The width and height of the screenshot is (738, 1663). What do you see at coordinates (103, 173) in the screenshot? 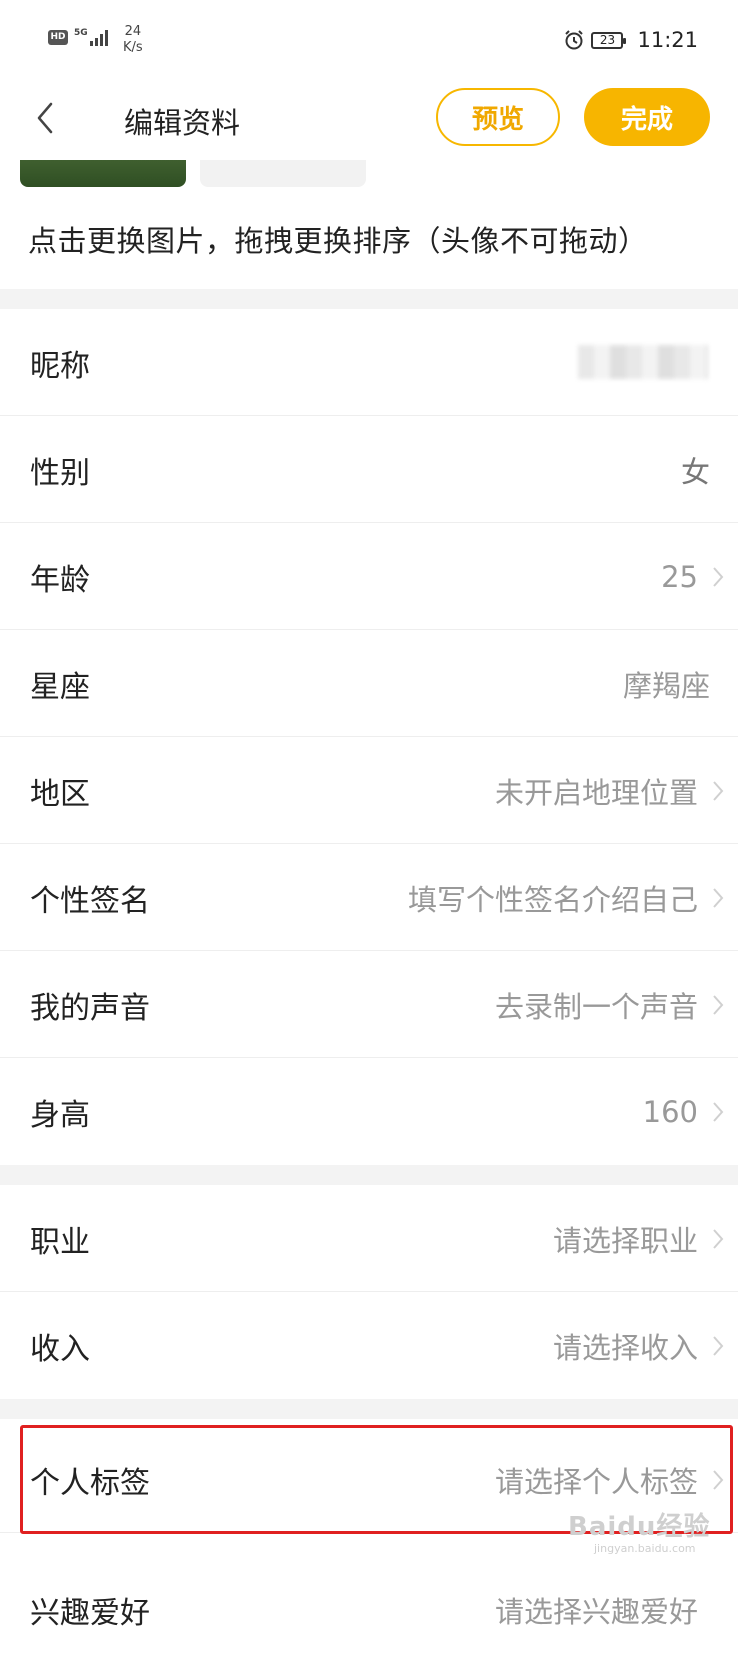
I see `profile-photo` at bounding box center [103, 173].